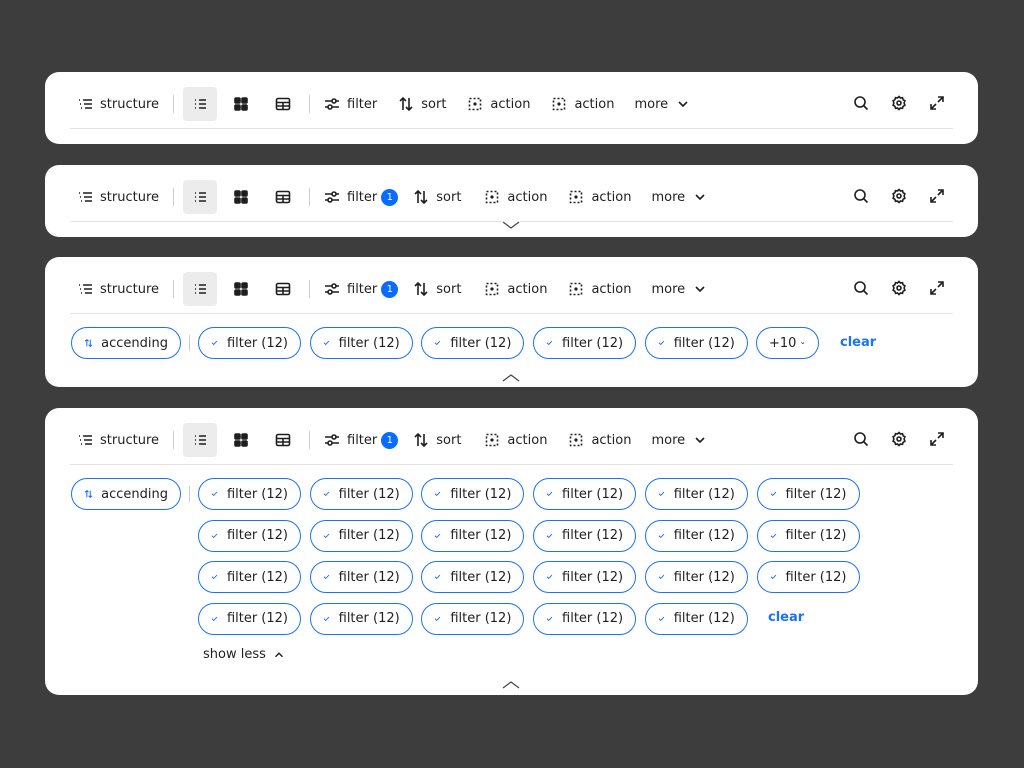  What do you see at coordinates (511, 222) in the screenshot?
I see `expand-toggle` at bounding box center [511, 222].